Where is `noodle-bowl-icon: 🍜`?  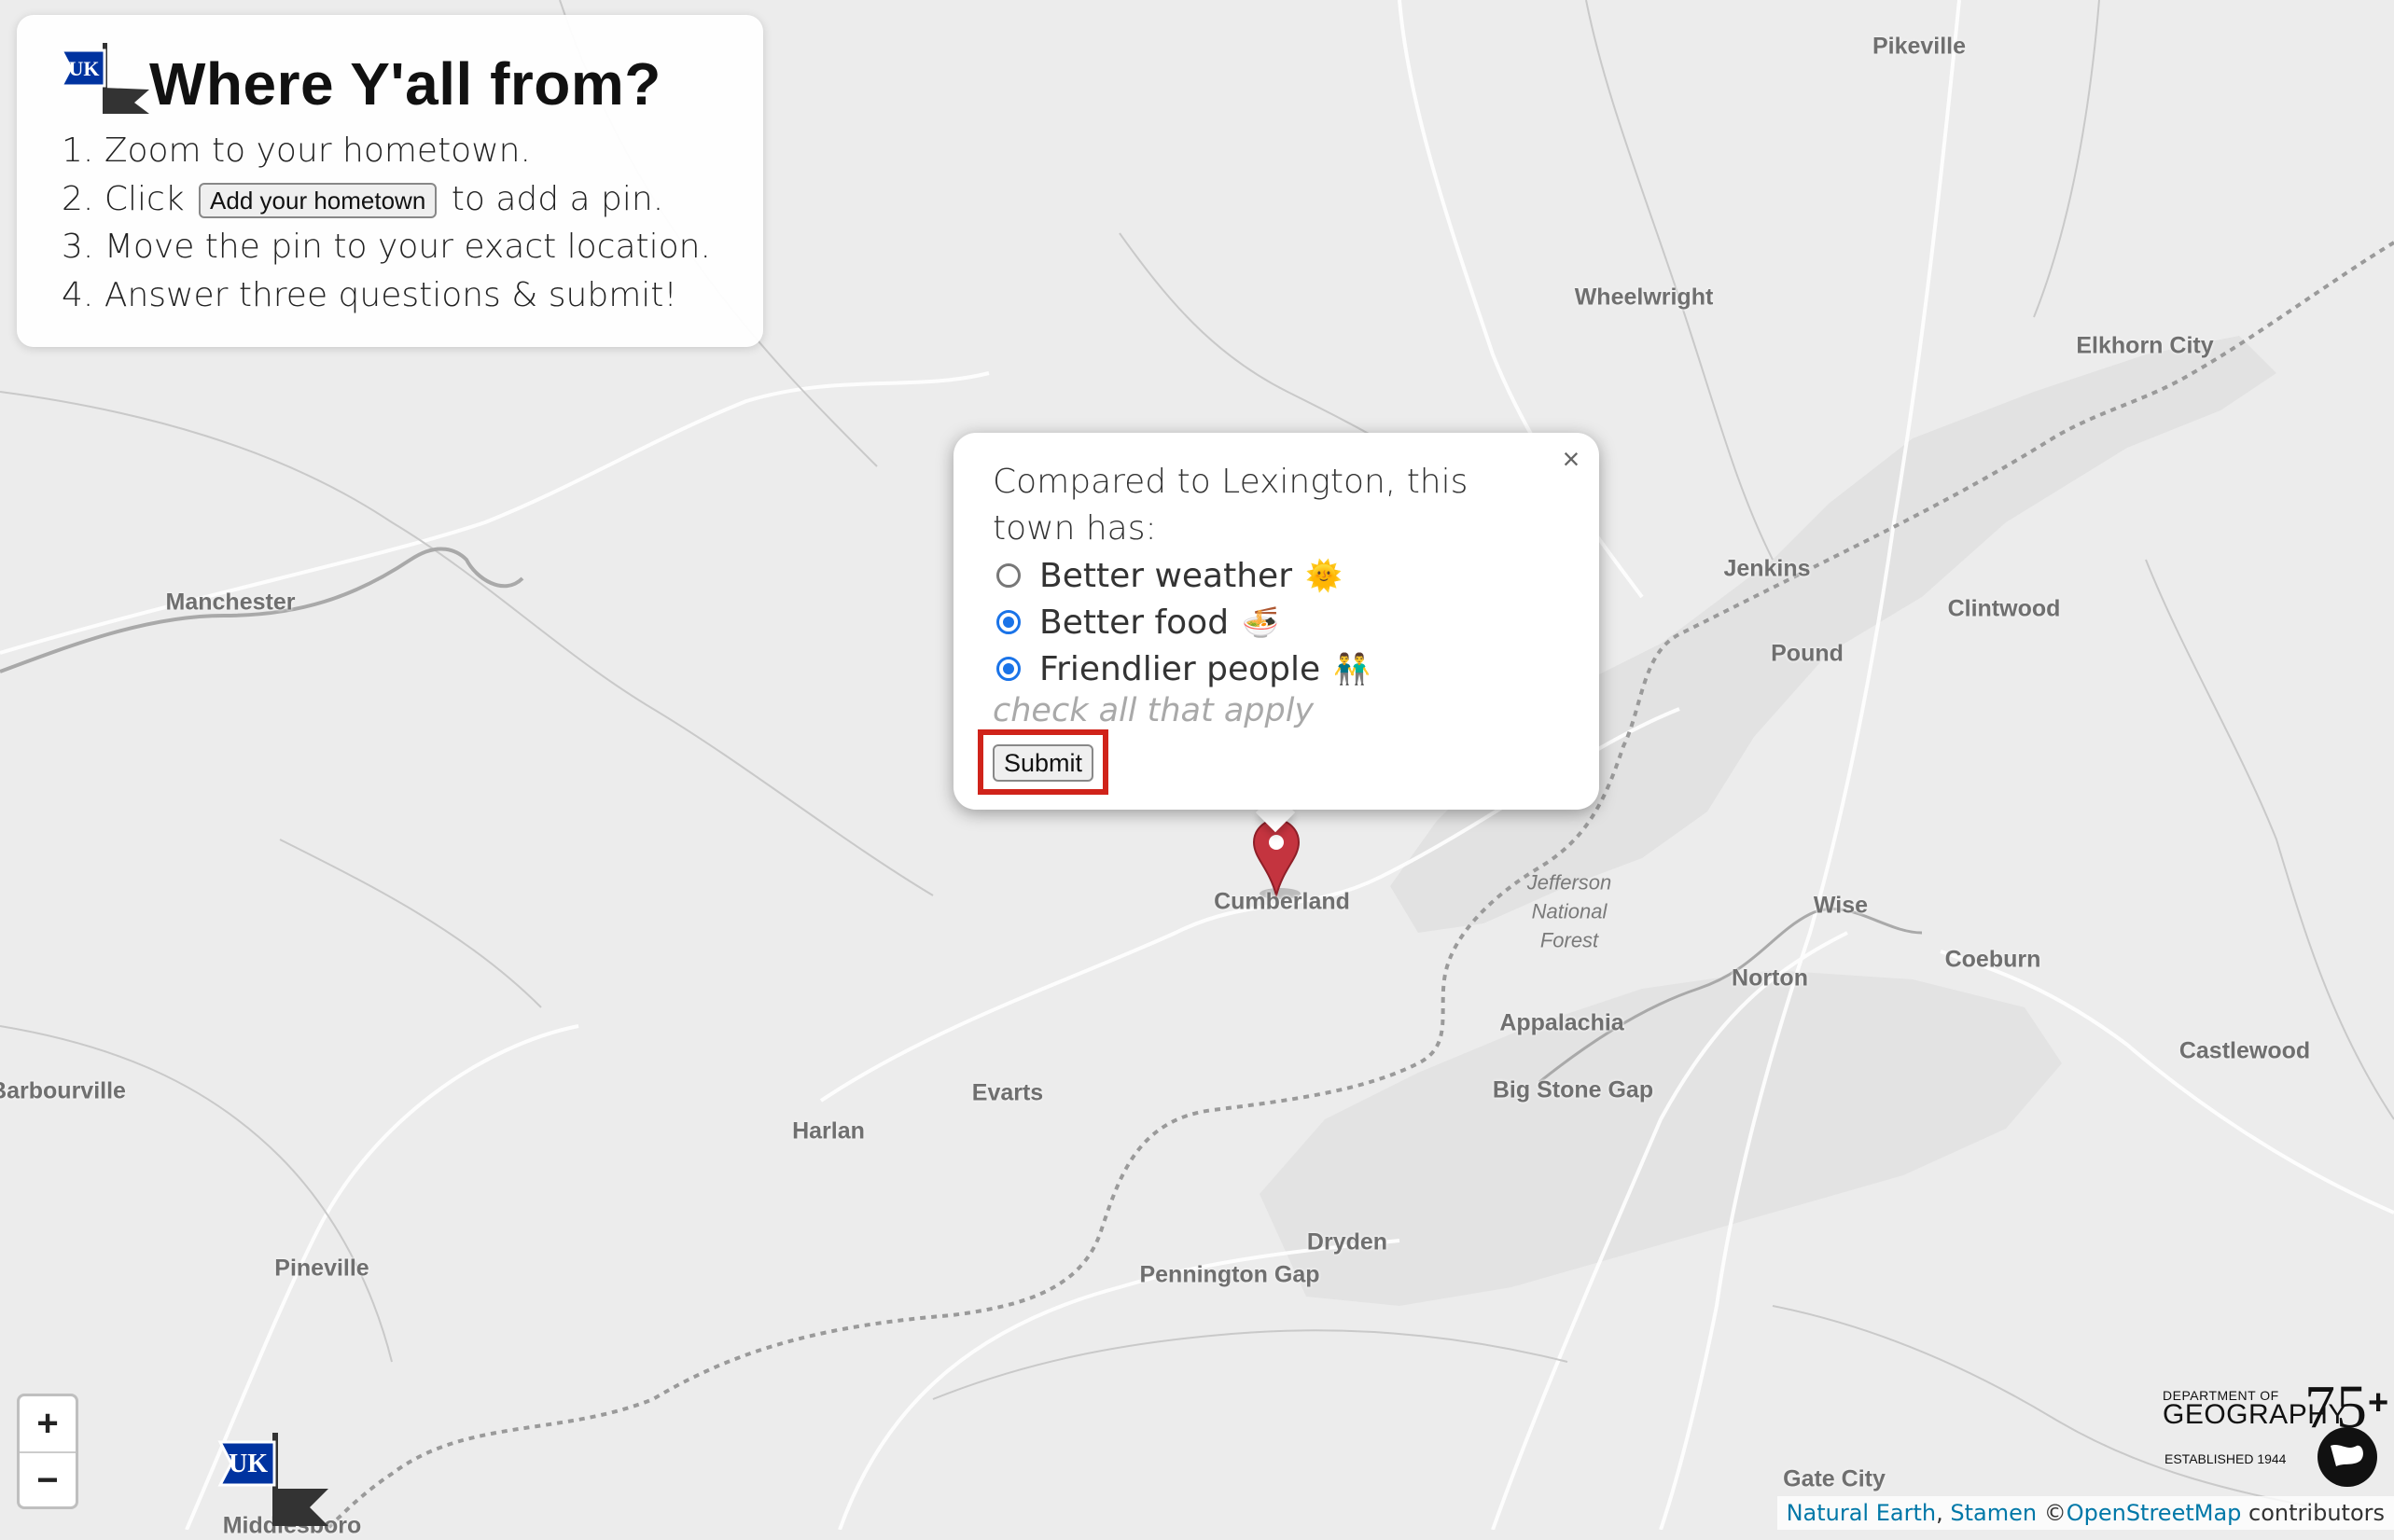 noodle-bowl-icon: 🍜 is located at coordinates (1261, 622).